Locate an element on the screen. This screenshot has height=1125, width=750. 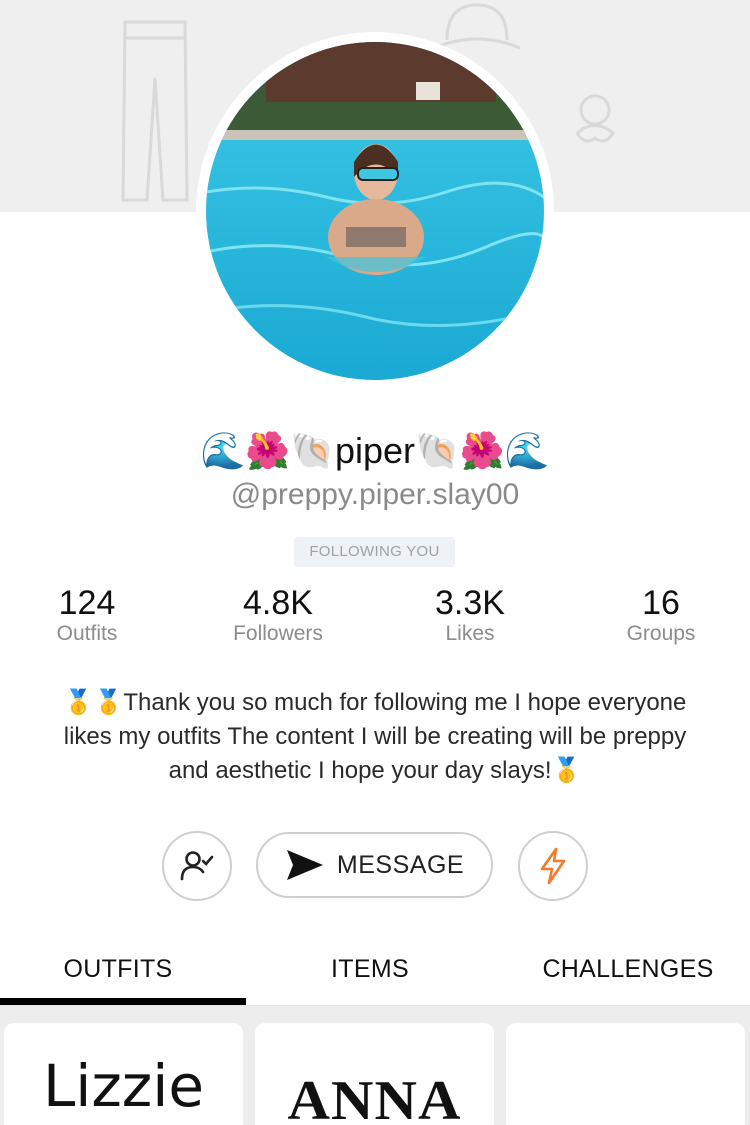
avatar-photo is located at coordinates (375, 211).